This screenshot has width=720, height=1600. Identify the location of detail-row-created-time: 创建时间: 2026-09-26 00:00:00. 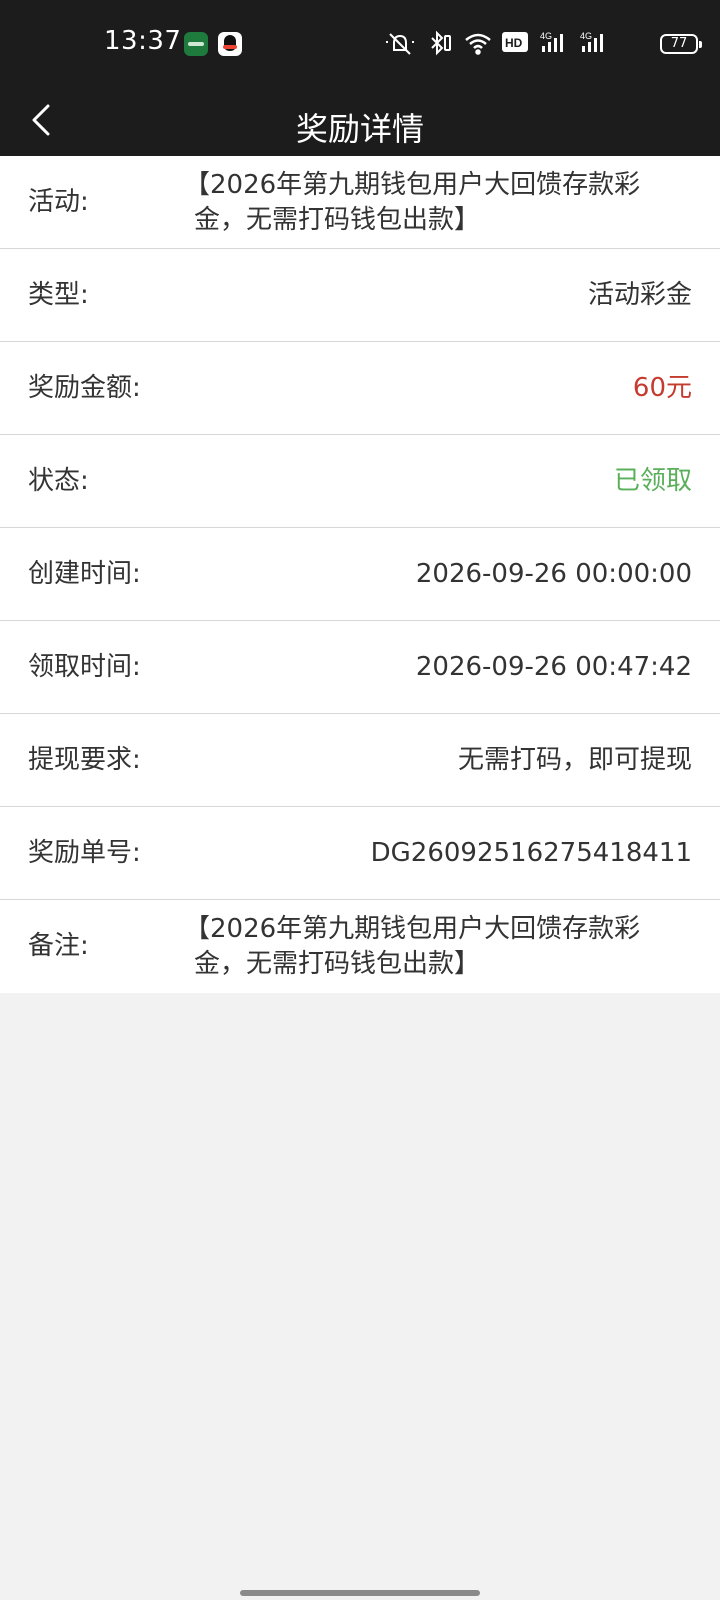
(360, 574).